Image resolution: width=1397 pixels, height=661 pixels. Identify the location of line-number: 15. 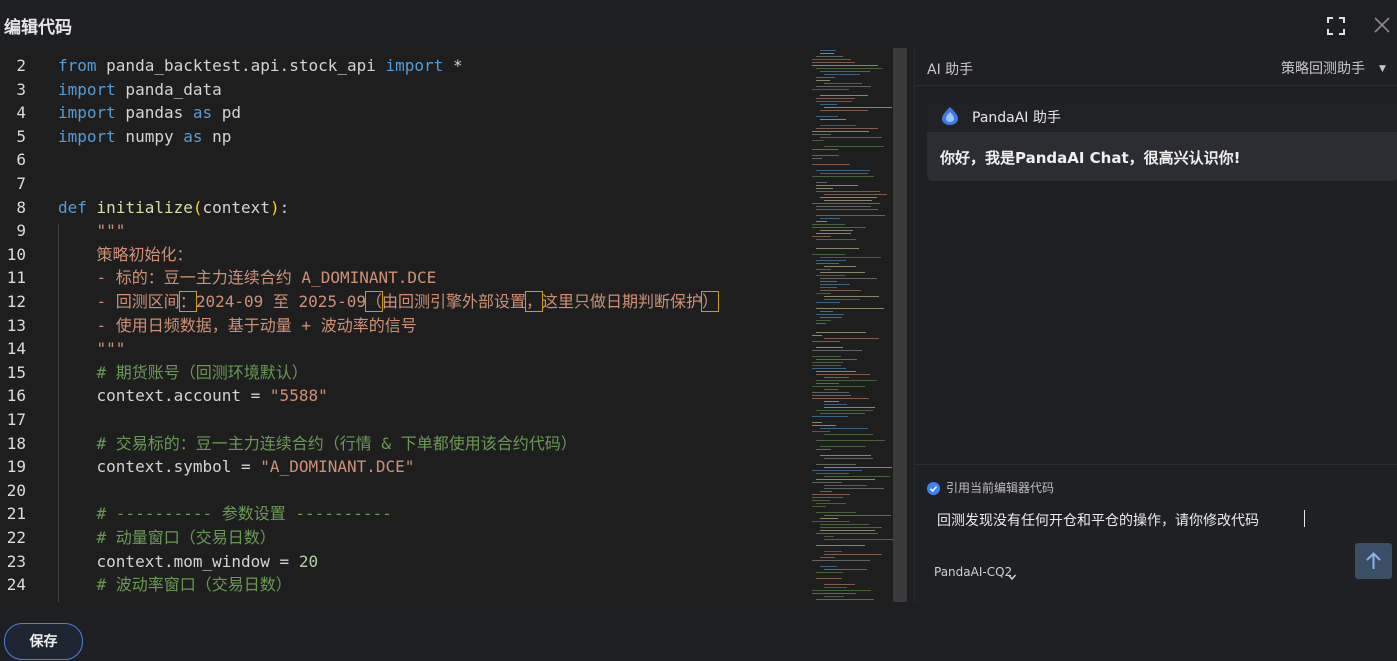
(16, 372).